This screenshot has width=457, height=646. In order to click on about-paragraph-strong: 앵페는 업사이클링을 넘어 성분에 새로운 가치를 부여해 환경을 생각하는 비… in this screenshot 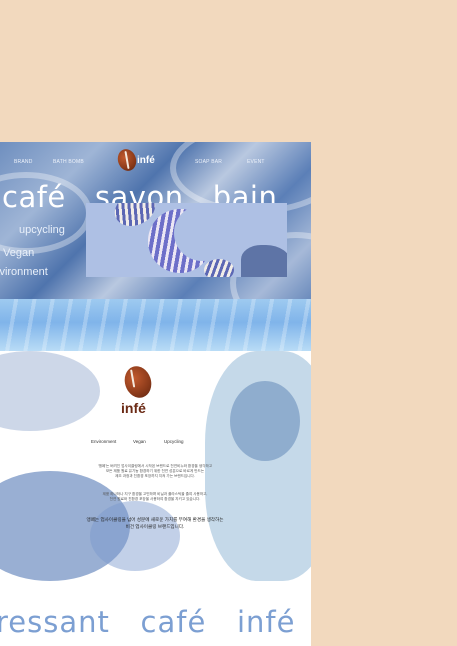, I will do `click(155, 523)`.